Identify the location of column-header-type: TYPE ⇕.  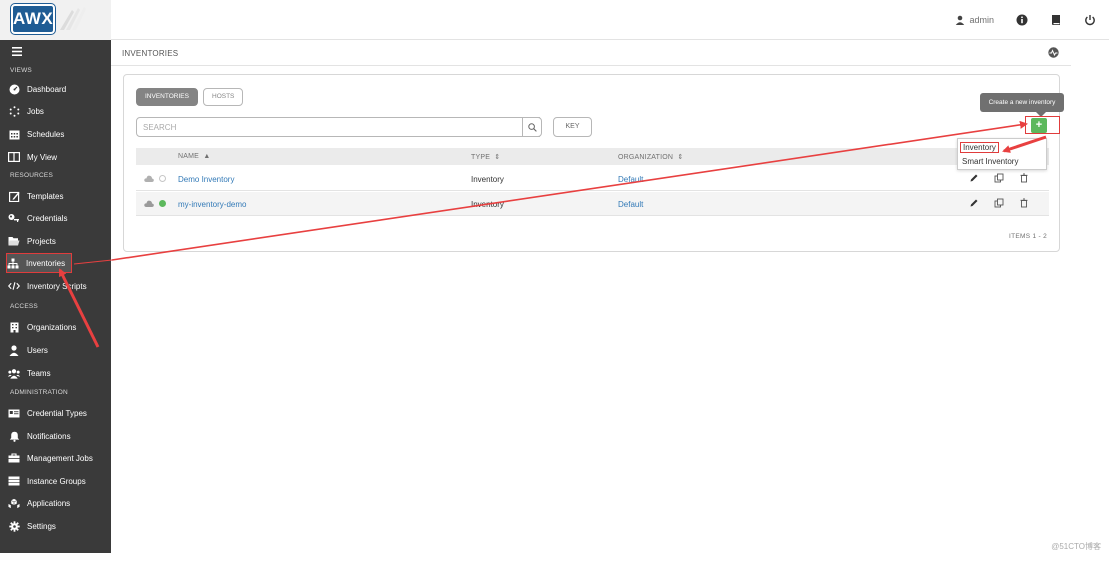
(485, 157).